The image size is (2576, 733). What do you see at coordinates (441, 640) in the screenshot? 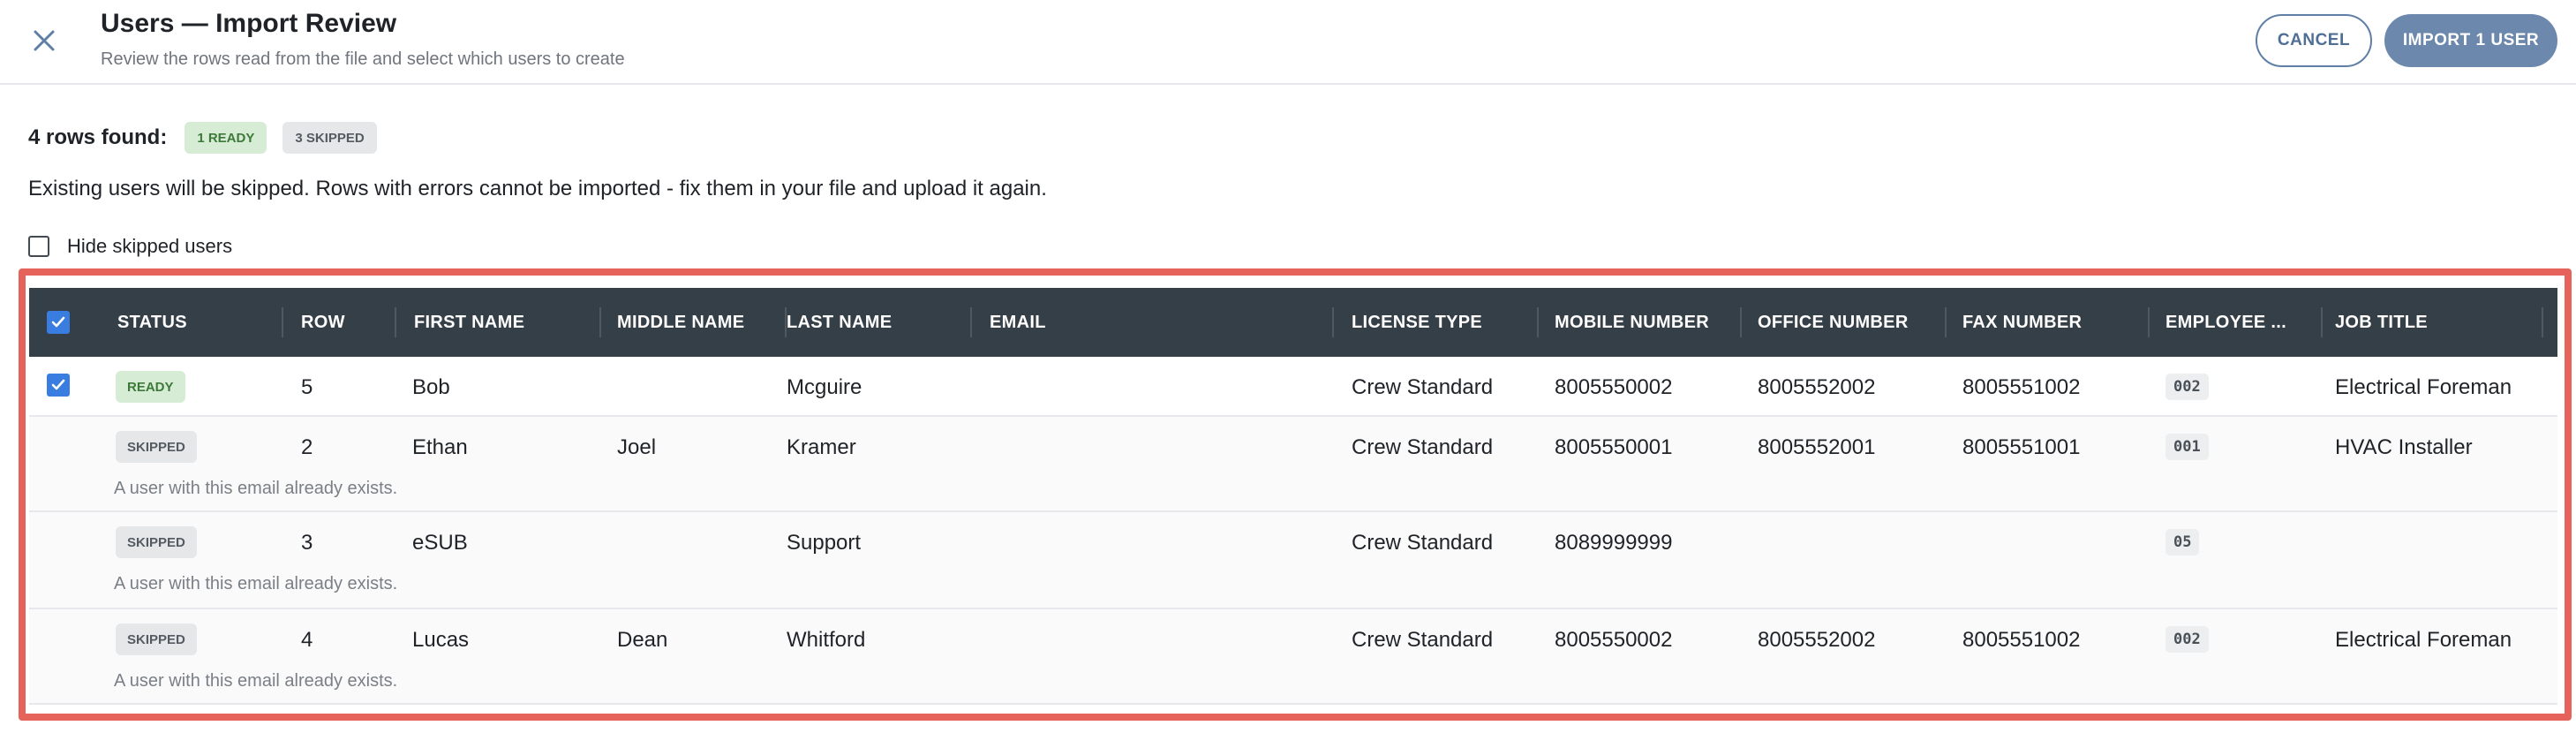
I see `cell-first-name: Lucas` at bounding box center [441, 640].